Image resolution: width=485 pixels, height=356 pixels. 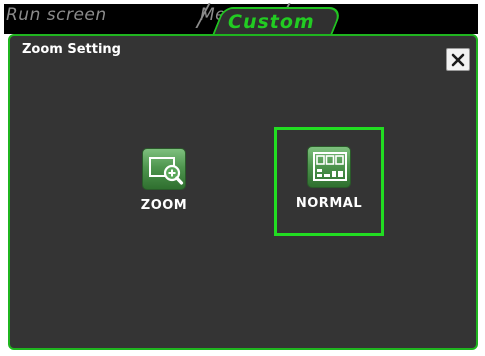 I want to click on zoom-in-icon, so click(x=164, y=169).